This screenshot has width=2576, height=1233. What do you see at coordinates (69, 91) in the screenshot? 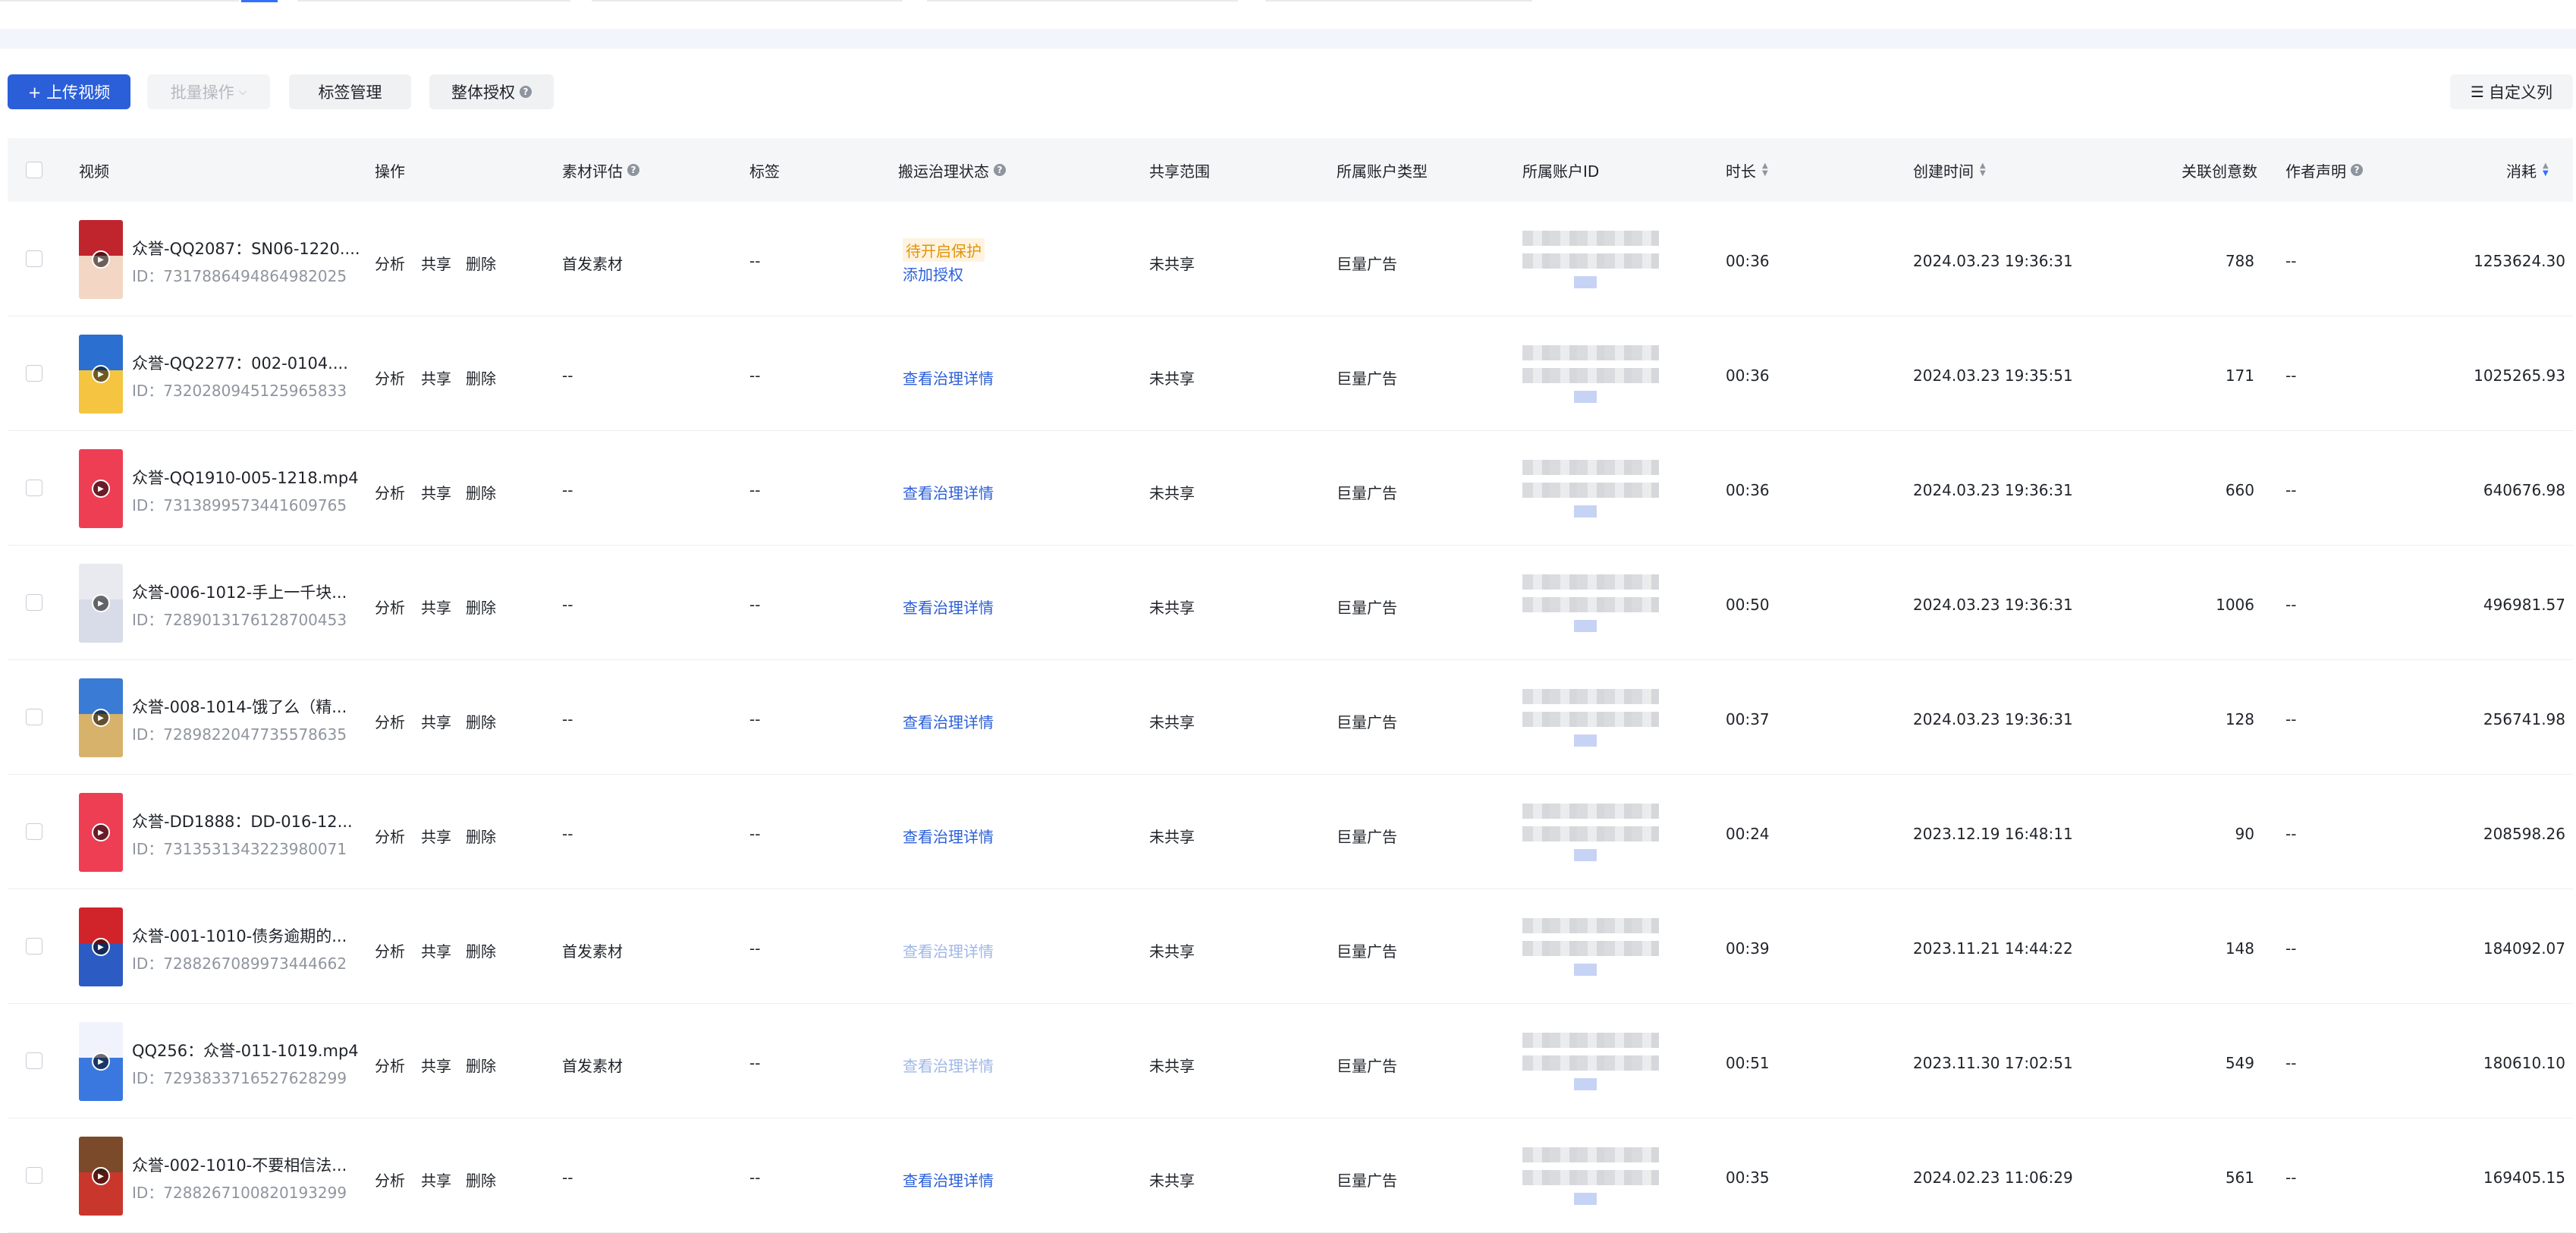
I see `upload-video-button: + 上传视频` at bounding box center [69, 91].